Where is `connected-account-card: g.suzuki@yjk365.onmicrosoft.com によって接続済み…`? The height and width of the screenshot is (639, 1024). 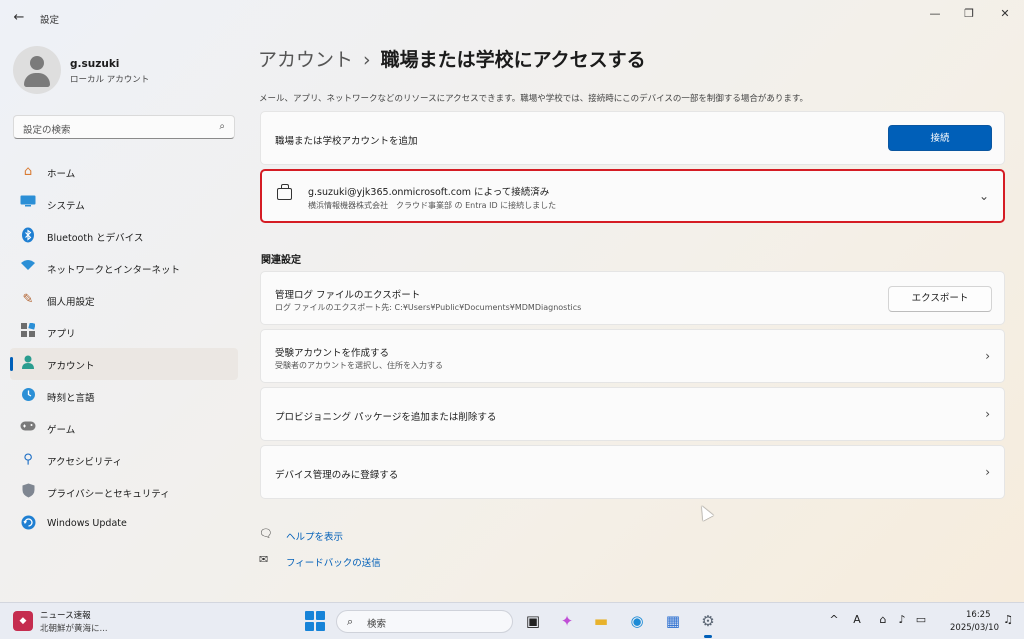
connected-account-card: g.suzuki@yjk365.onmicrosoft.com によって接続済み… is located at coordinates (632, 196).